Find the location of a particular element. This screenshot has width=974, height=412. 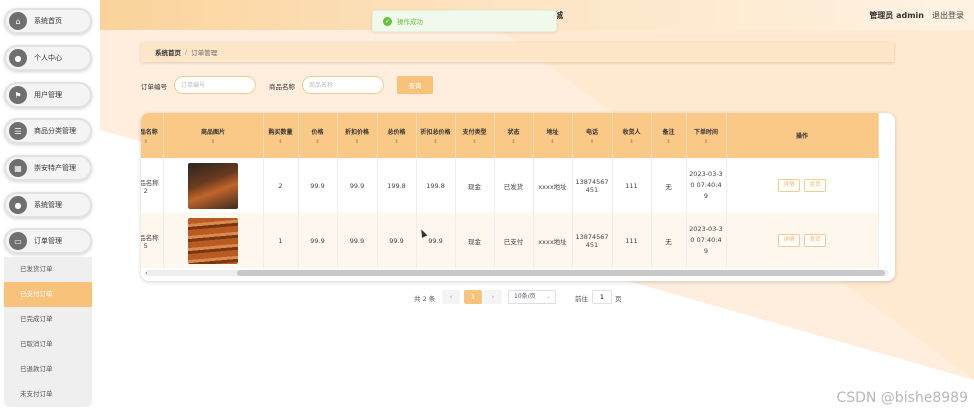

order-number-label: 订单编号 is located at coordinates (154, 87).